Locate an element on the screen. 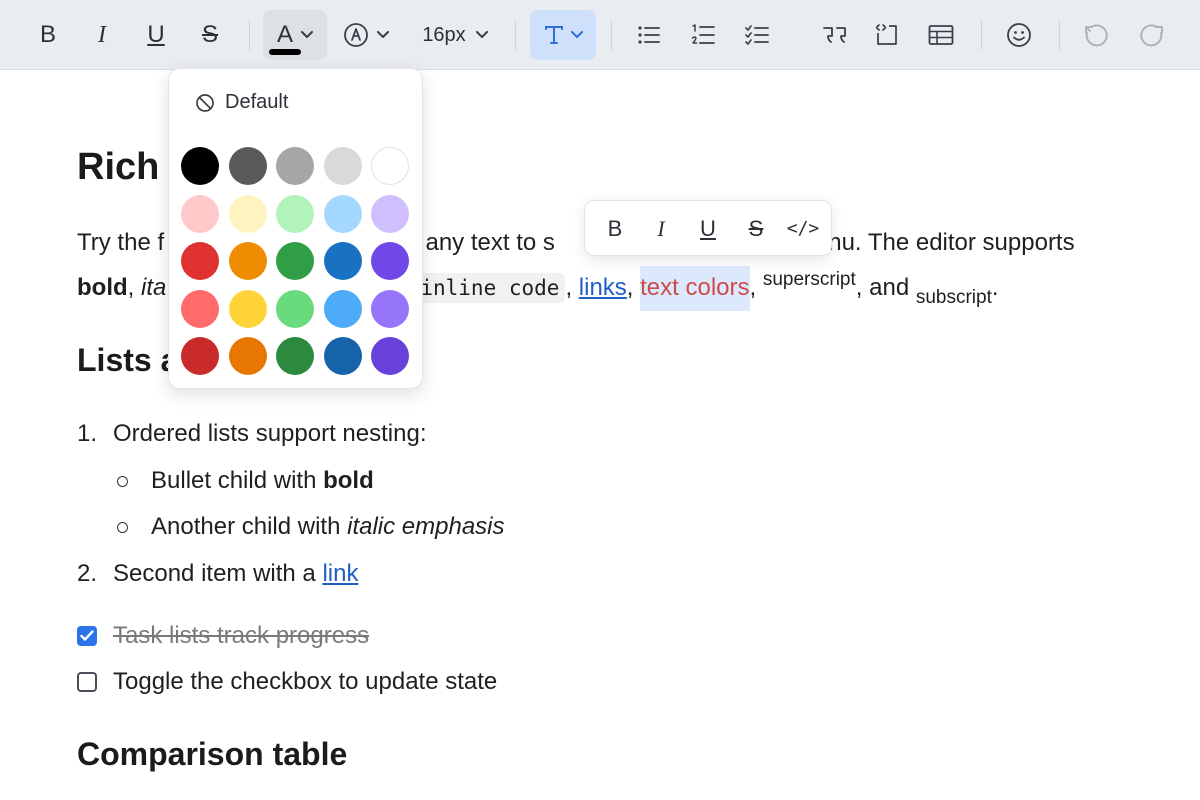  text-color-icon: A is located at coordinates (284, 34).